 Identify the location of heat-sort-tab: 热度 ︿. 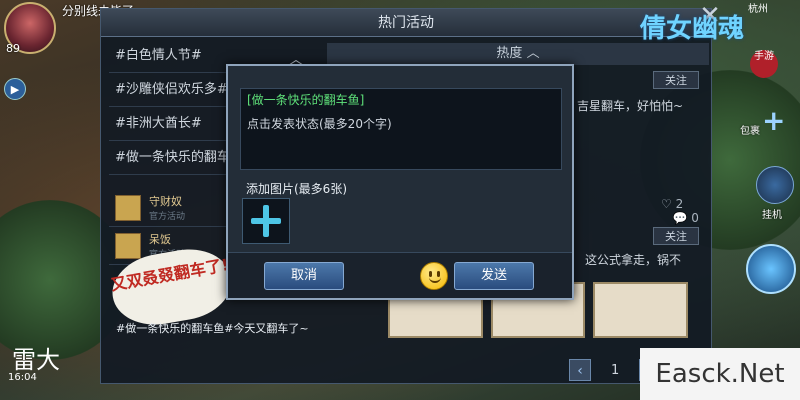
(518, 54).